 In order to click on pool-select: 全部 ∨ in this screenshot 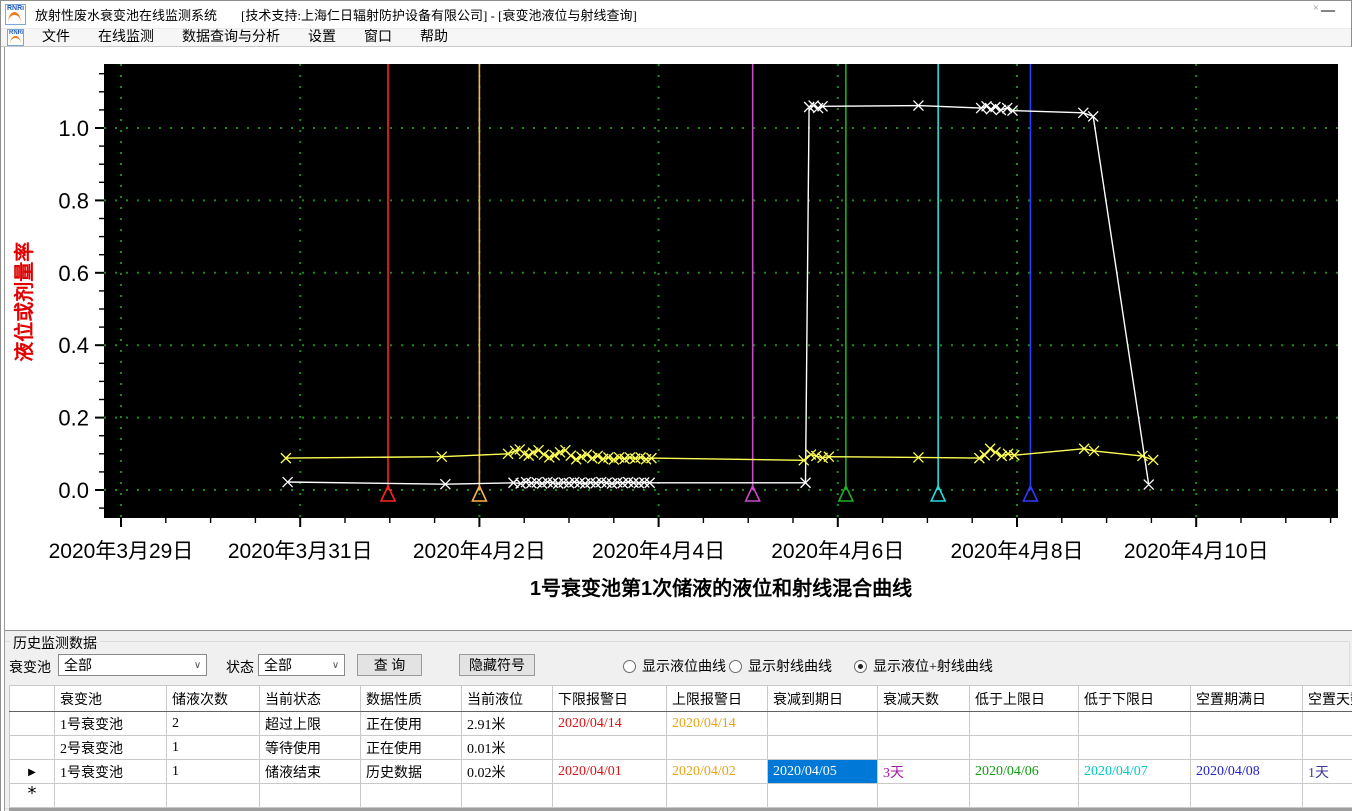, I will do `click(132, 665)`.